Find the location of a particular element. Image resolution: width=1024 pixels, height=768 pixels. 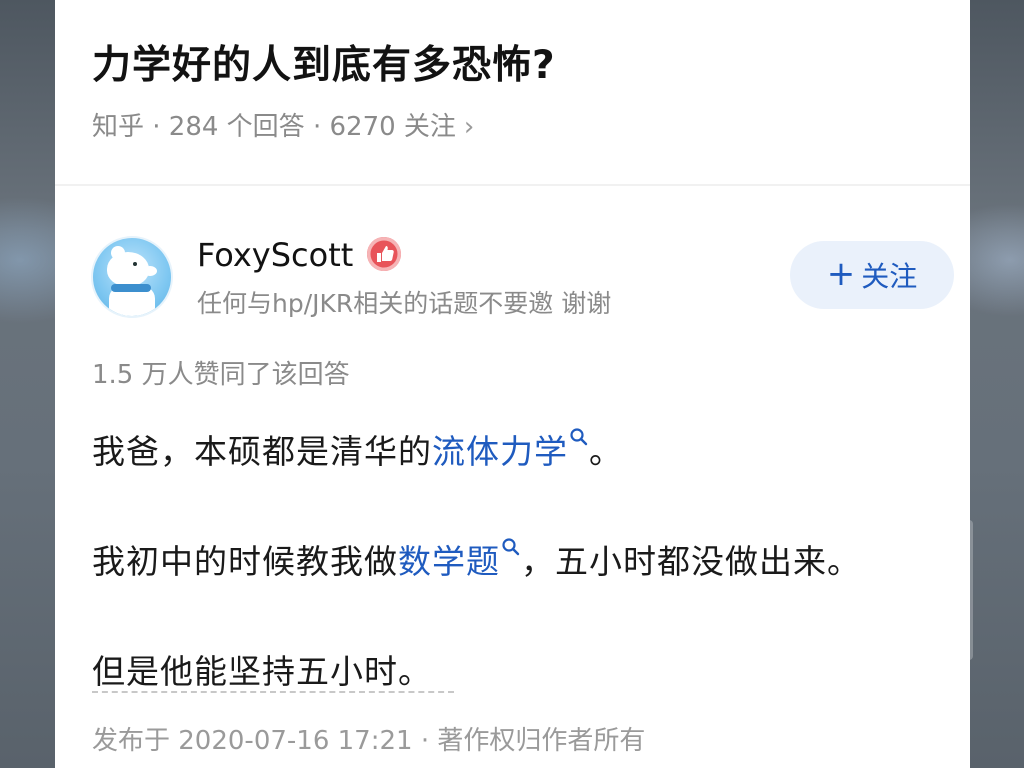

paragraph-text: 我爸，本硕都是清华的 is located at coordinates (262, 451).